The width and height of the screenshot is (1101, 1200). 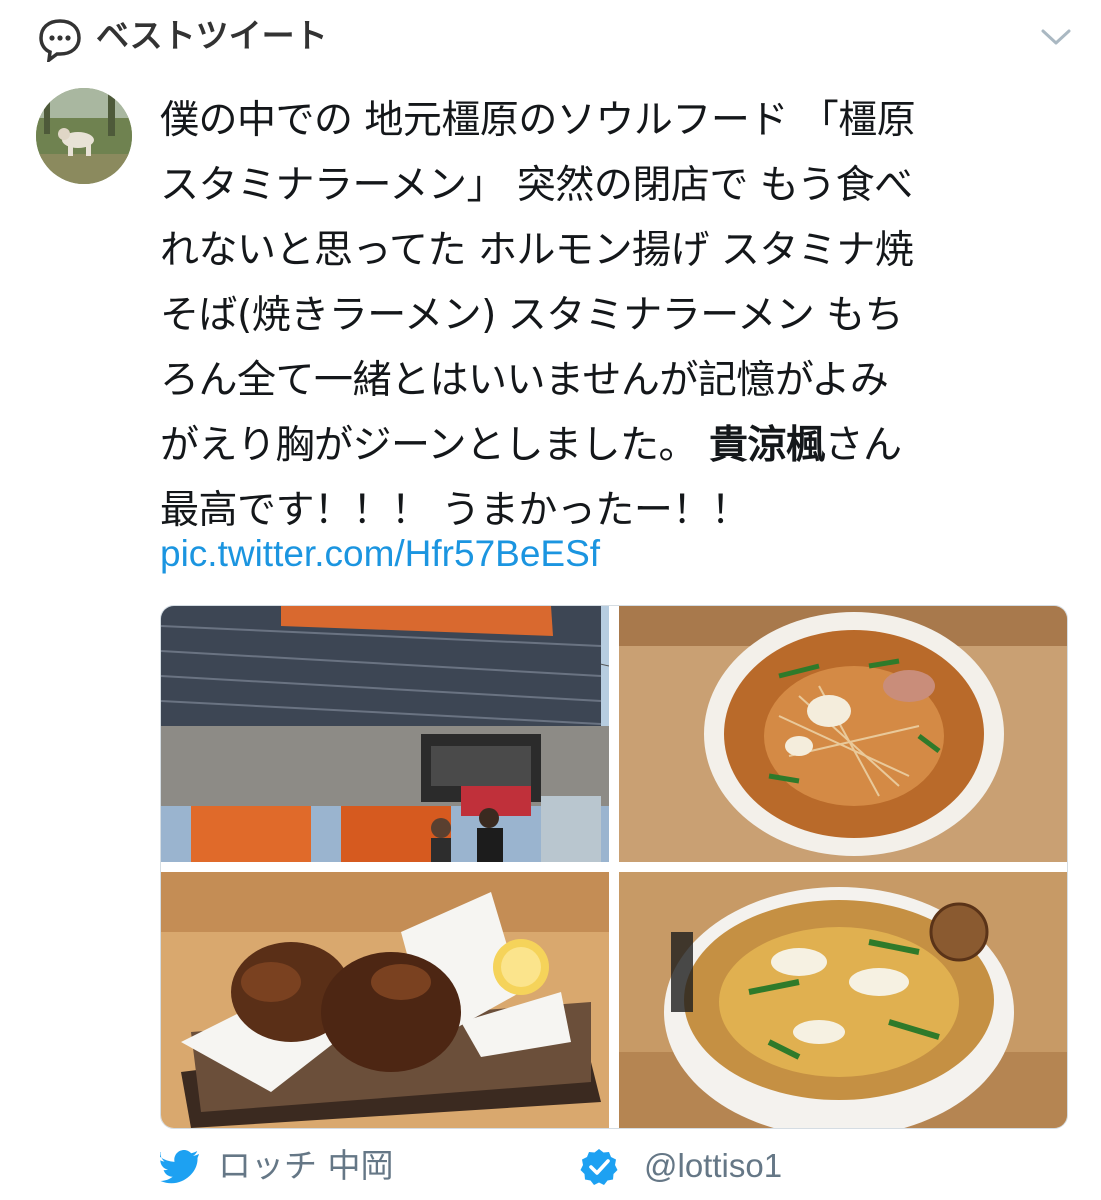 What do you see at coordinates (713, 1166) in the screenshot?
I see `author-handle: @lottiso1` at bounding box center [713, 1166].